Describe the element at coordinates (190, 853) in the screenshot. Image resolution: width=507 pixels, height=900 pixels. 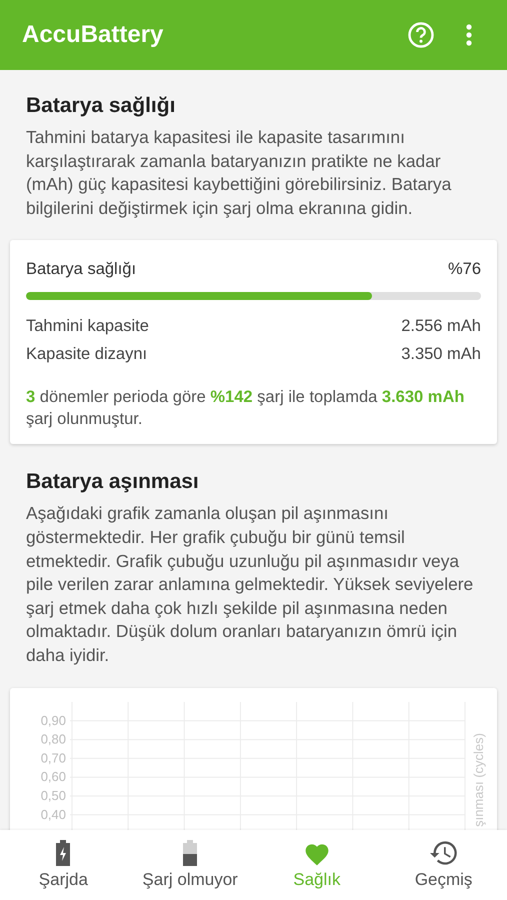
I see `battery-icon` at that location.